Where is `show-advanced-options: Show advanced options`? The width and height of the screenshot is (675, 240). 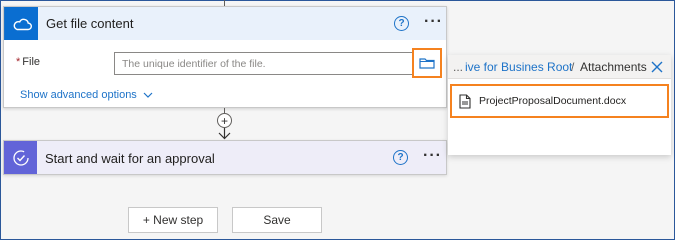 show-advanced-options: Show advanced options is located at coordinates (86, 95).